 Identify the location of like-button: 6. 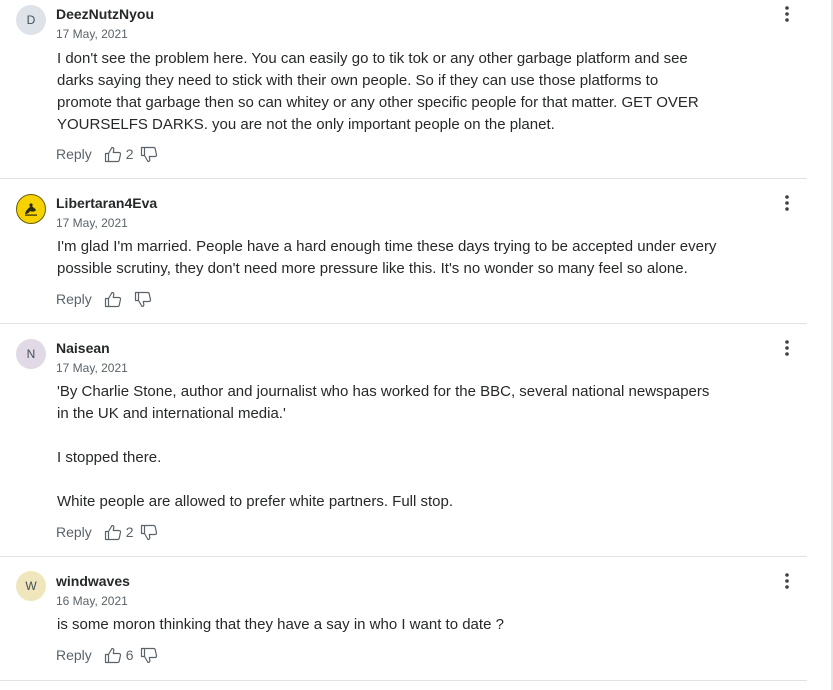
(122, 655).